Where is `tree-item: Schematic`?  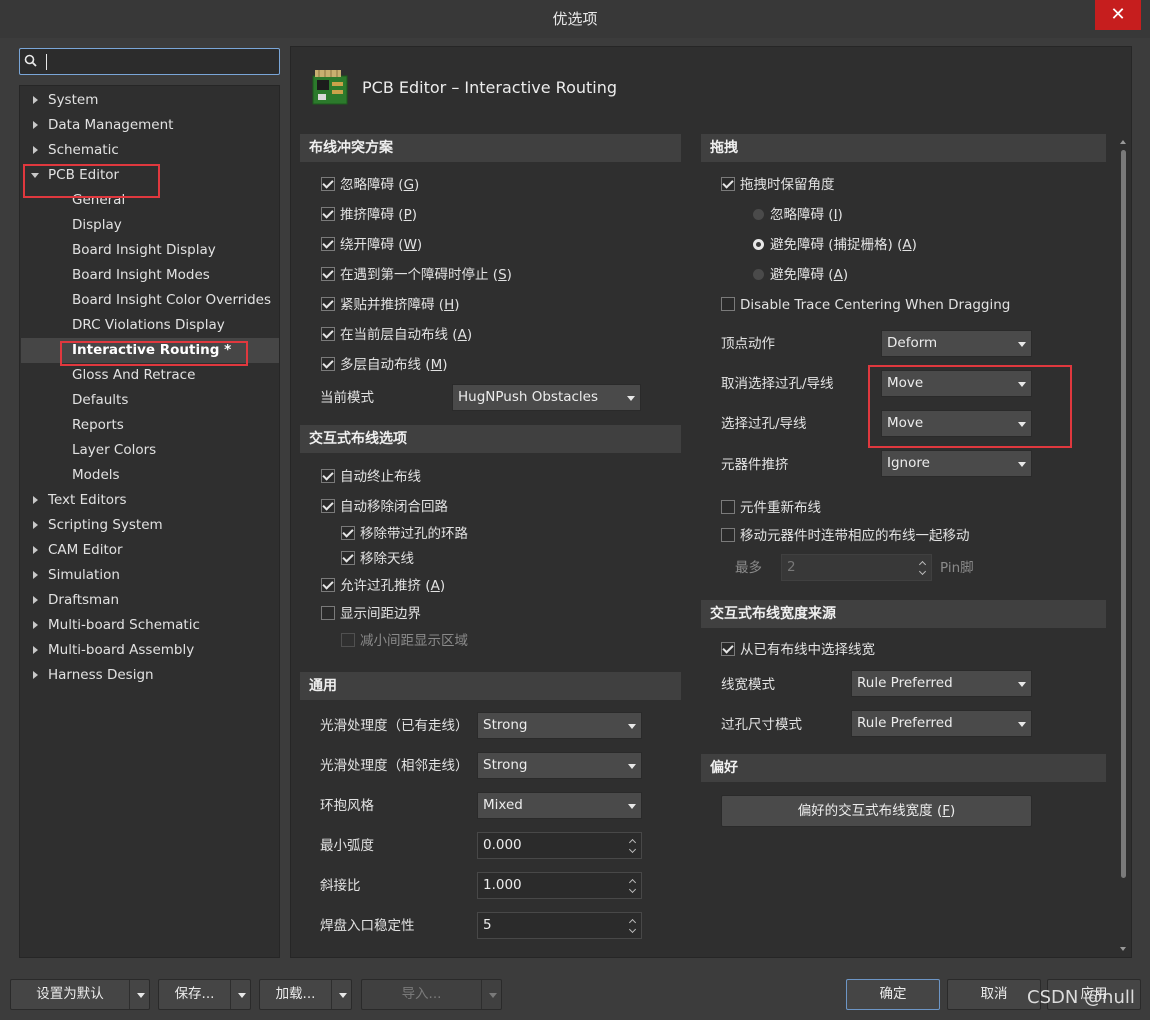 tree-item: Schematic is located at coordinates (83, 150).